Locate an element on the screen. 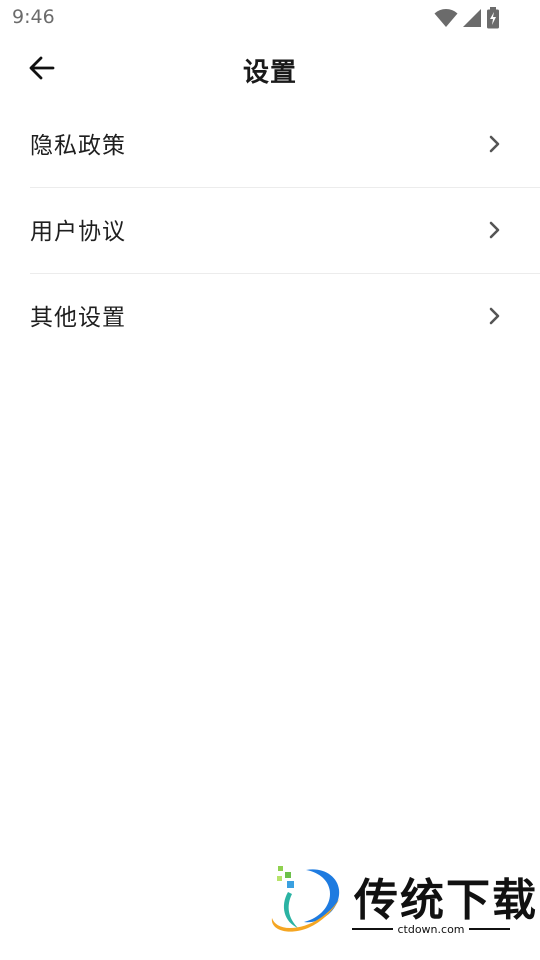  settings-item-other-settings: 其他设置 is located at coordinates (285, 316).